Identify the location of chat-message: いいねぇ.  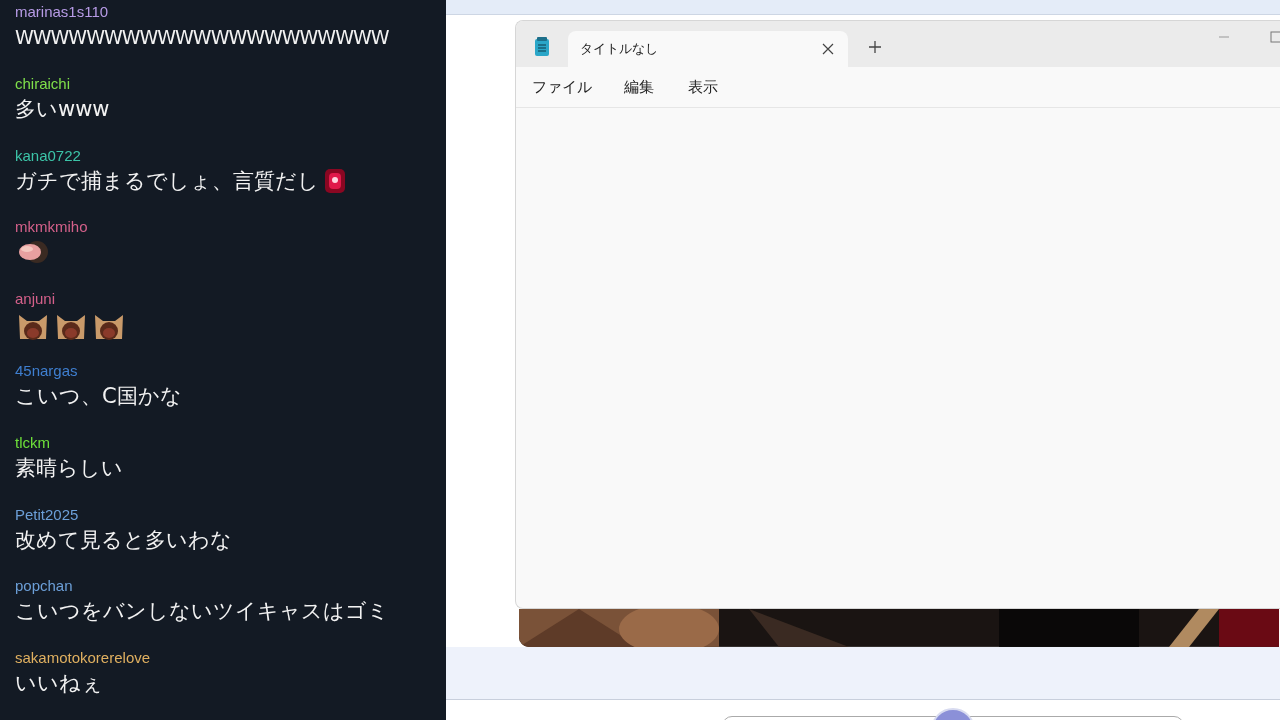
(59, 684).